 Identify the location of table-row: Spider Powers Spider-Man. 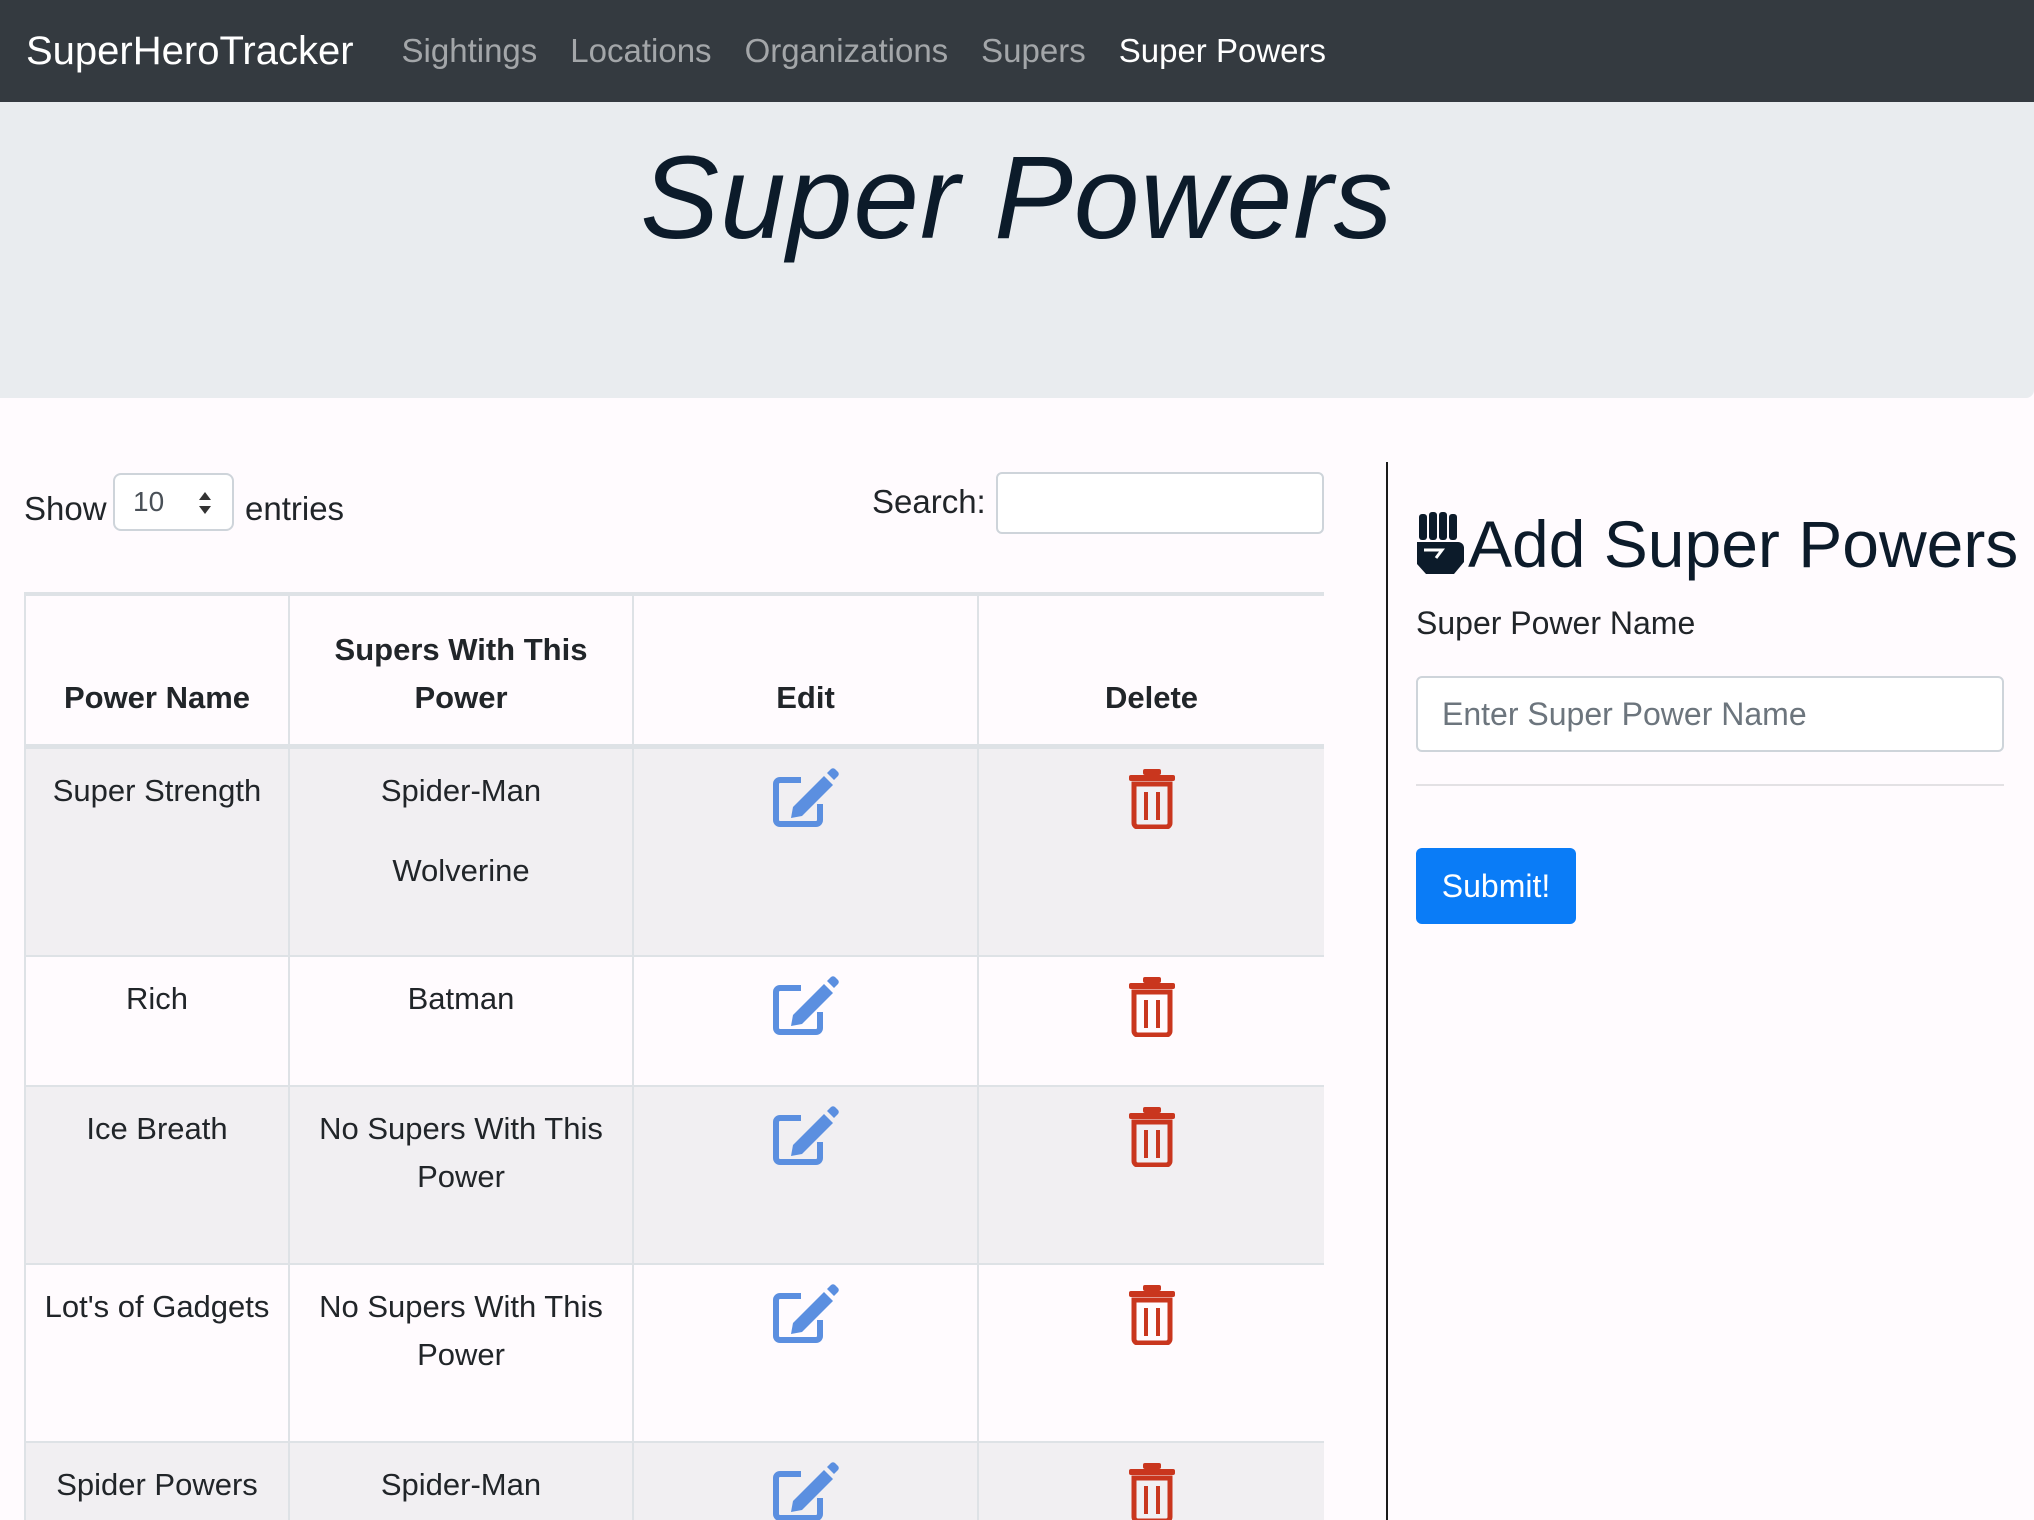
(674, 1480).